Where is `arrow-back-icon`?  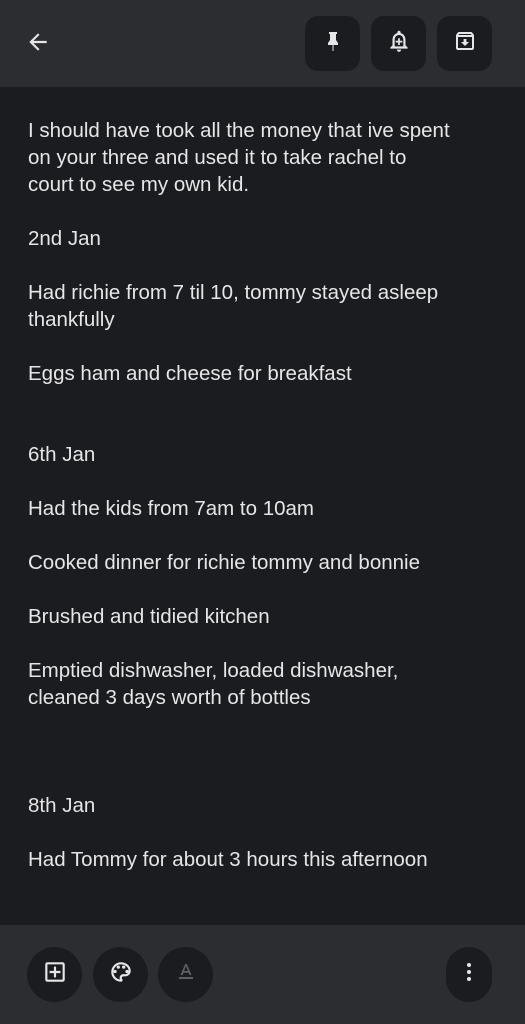 arrow-back-icon is located at coordinates (38, 44).